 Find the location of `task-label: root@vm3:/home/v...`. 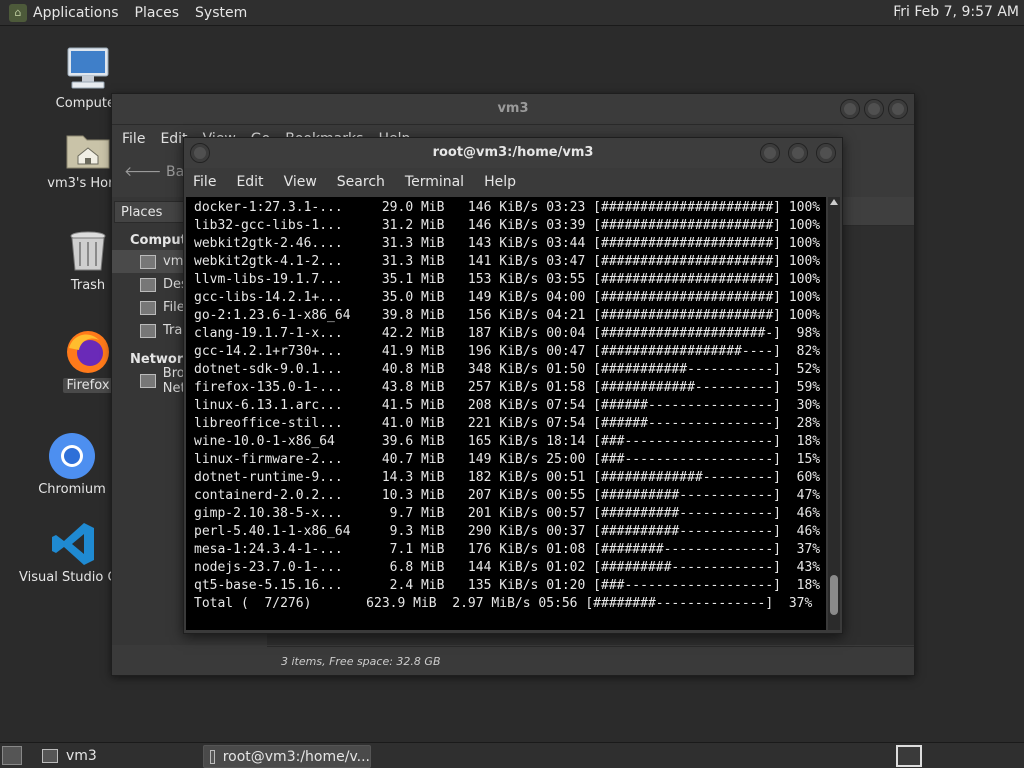

task-label: root@vm3:/home/v... is located at coordinates (296, 756).